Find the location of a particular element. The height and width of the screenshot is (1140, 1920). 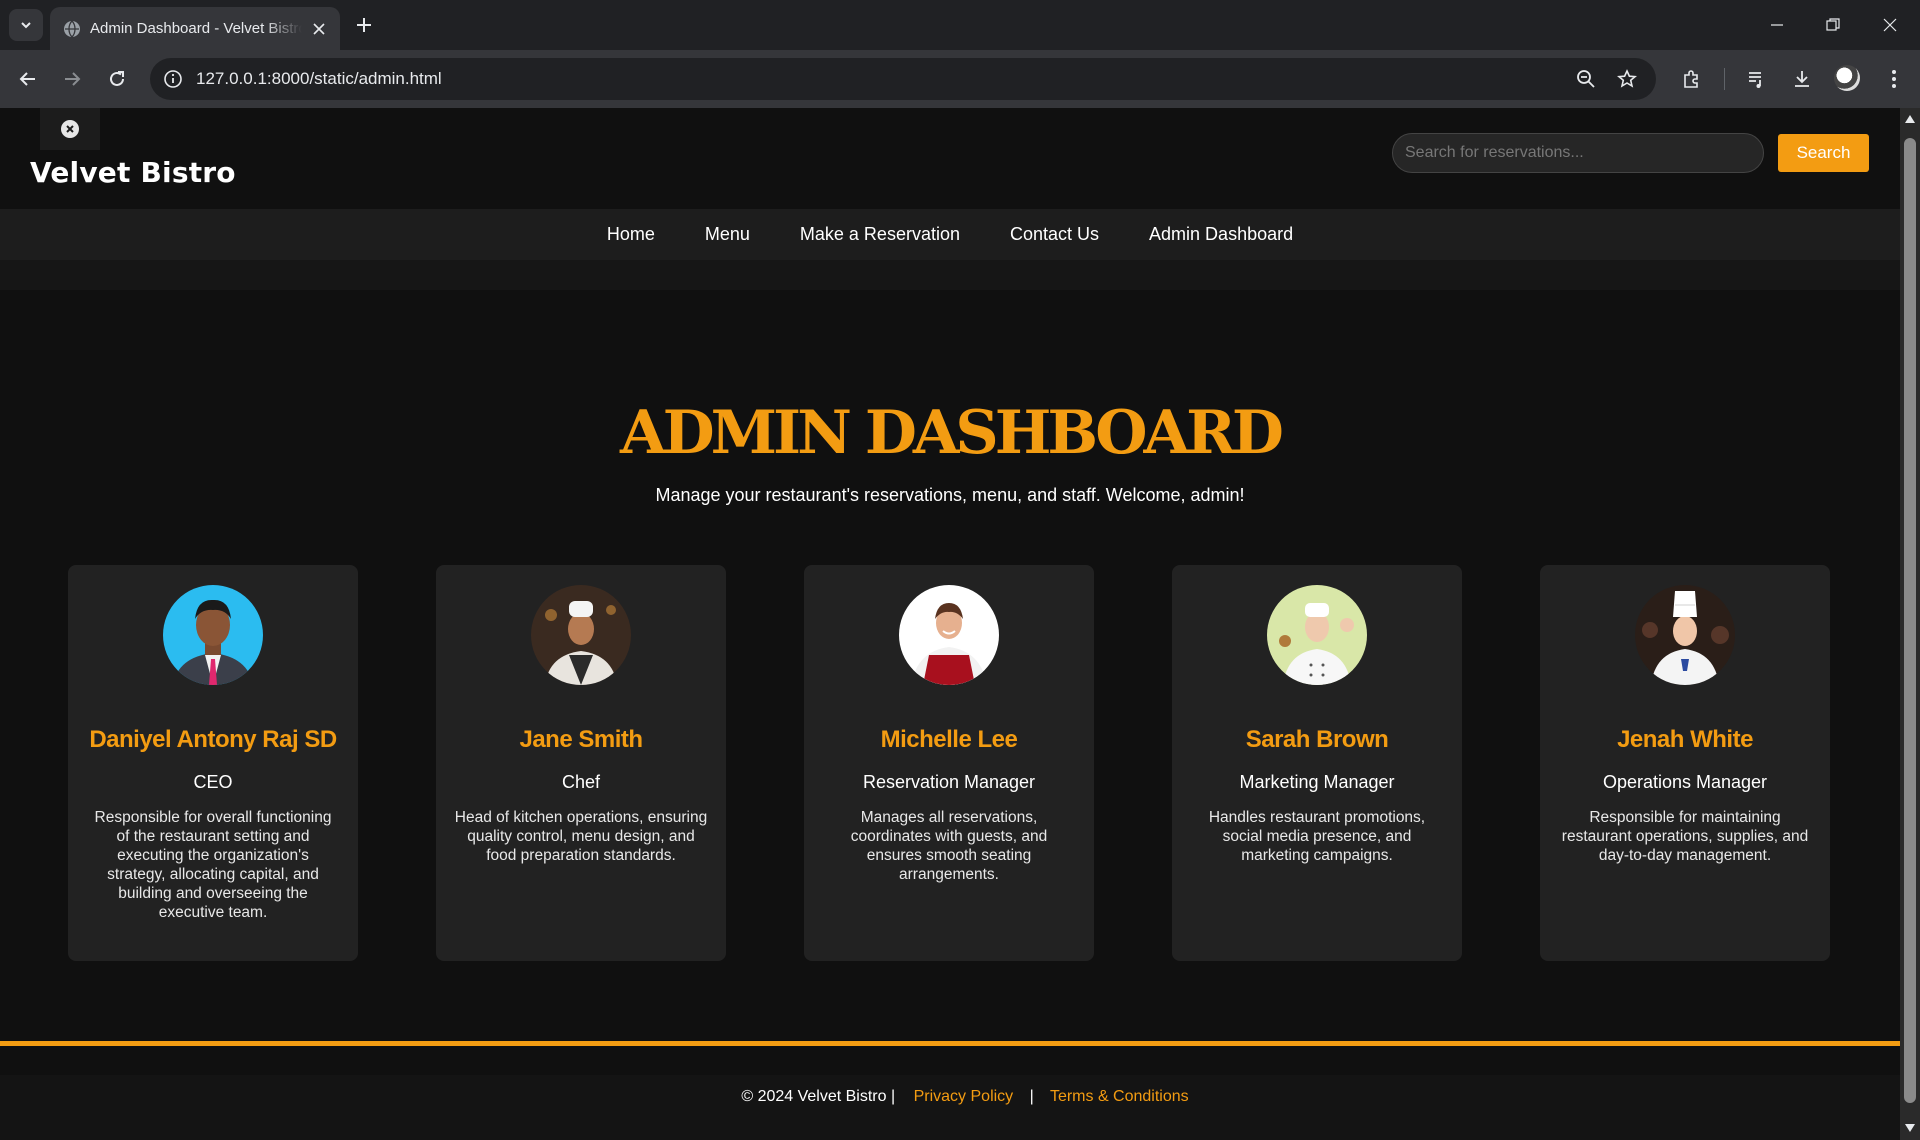

bookmark-star-icon is located at coordinates (1627, 79).